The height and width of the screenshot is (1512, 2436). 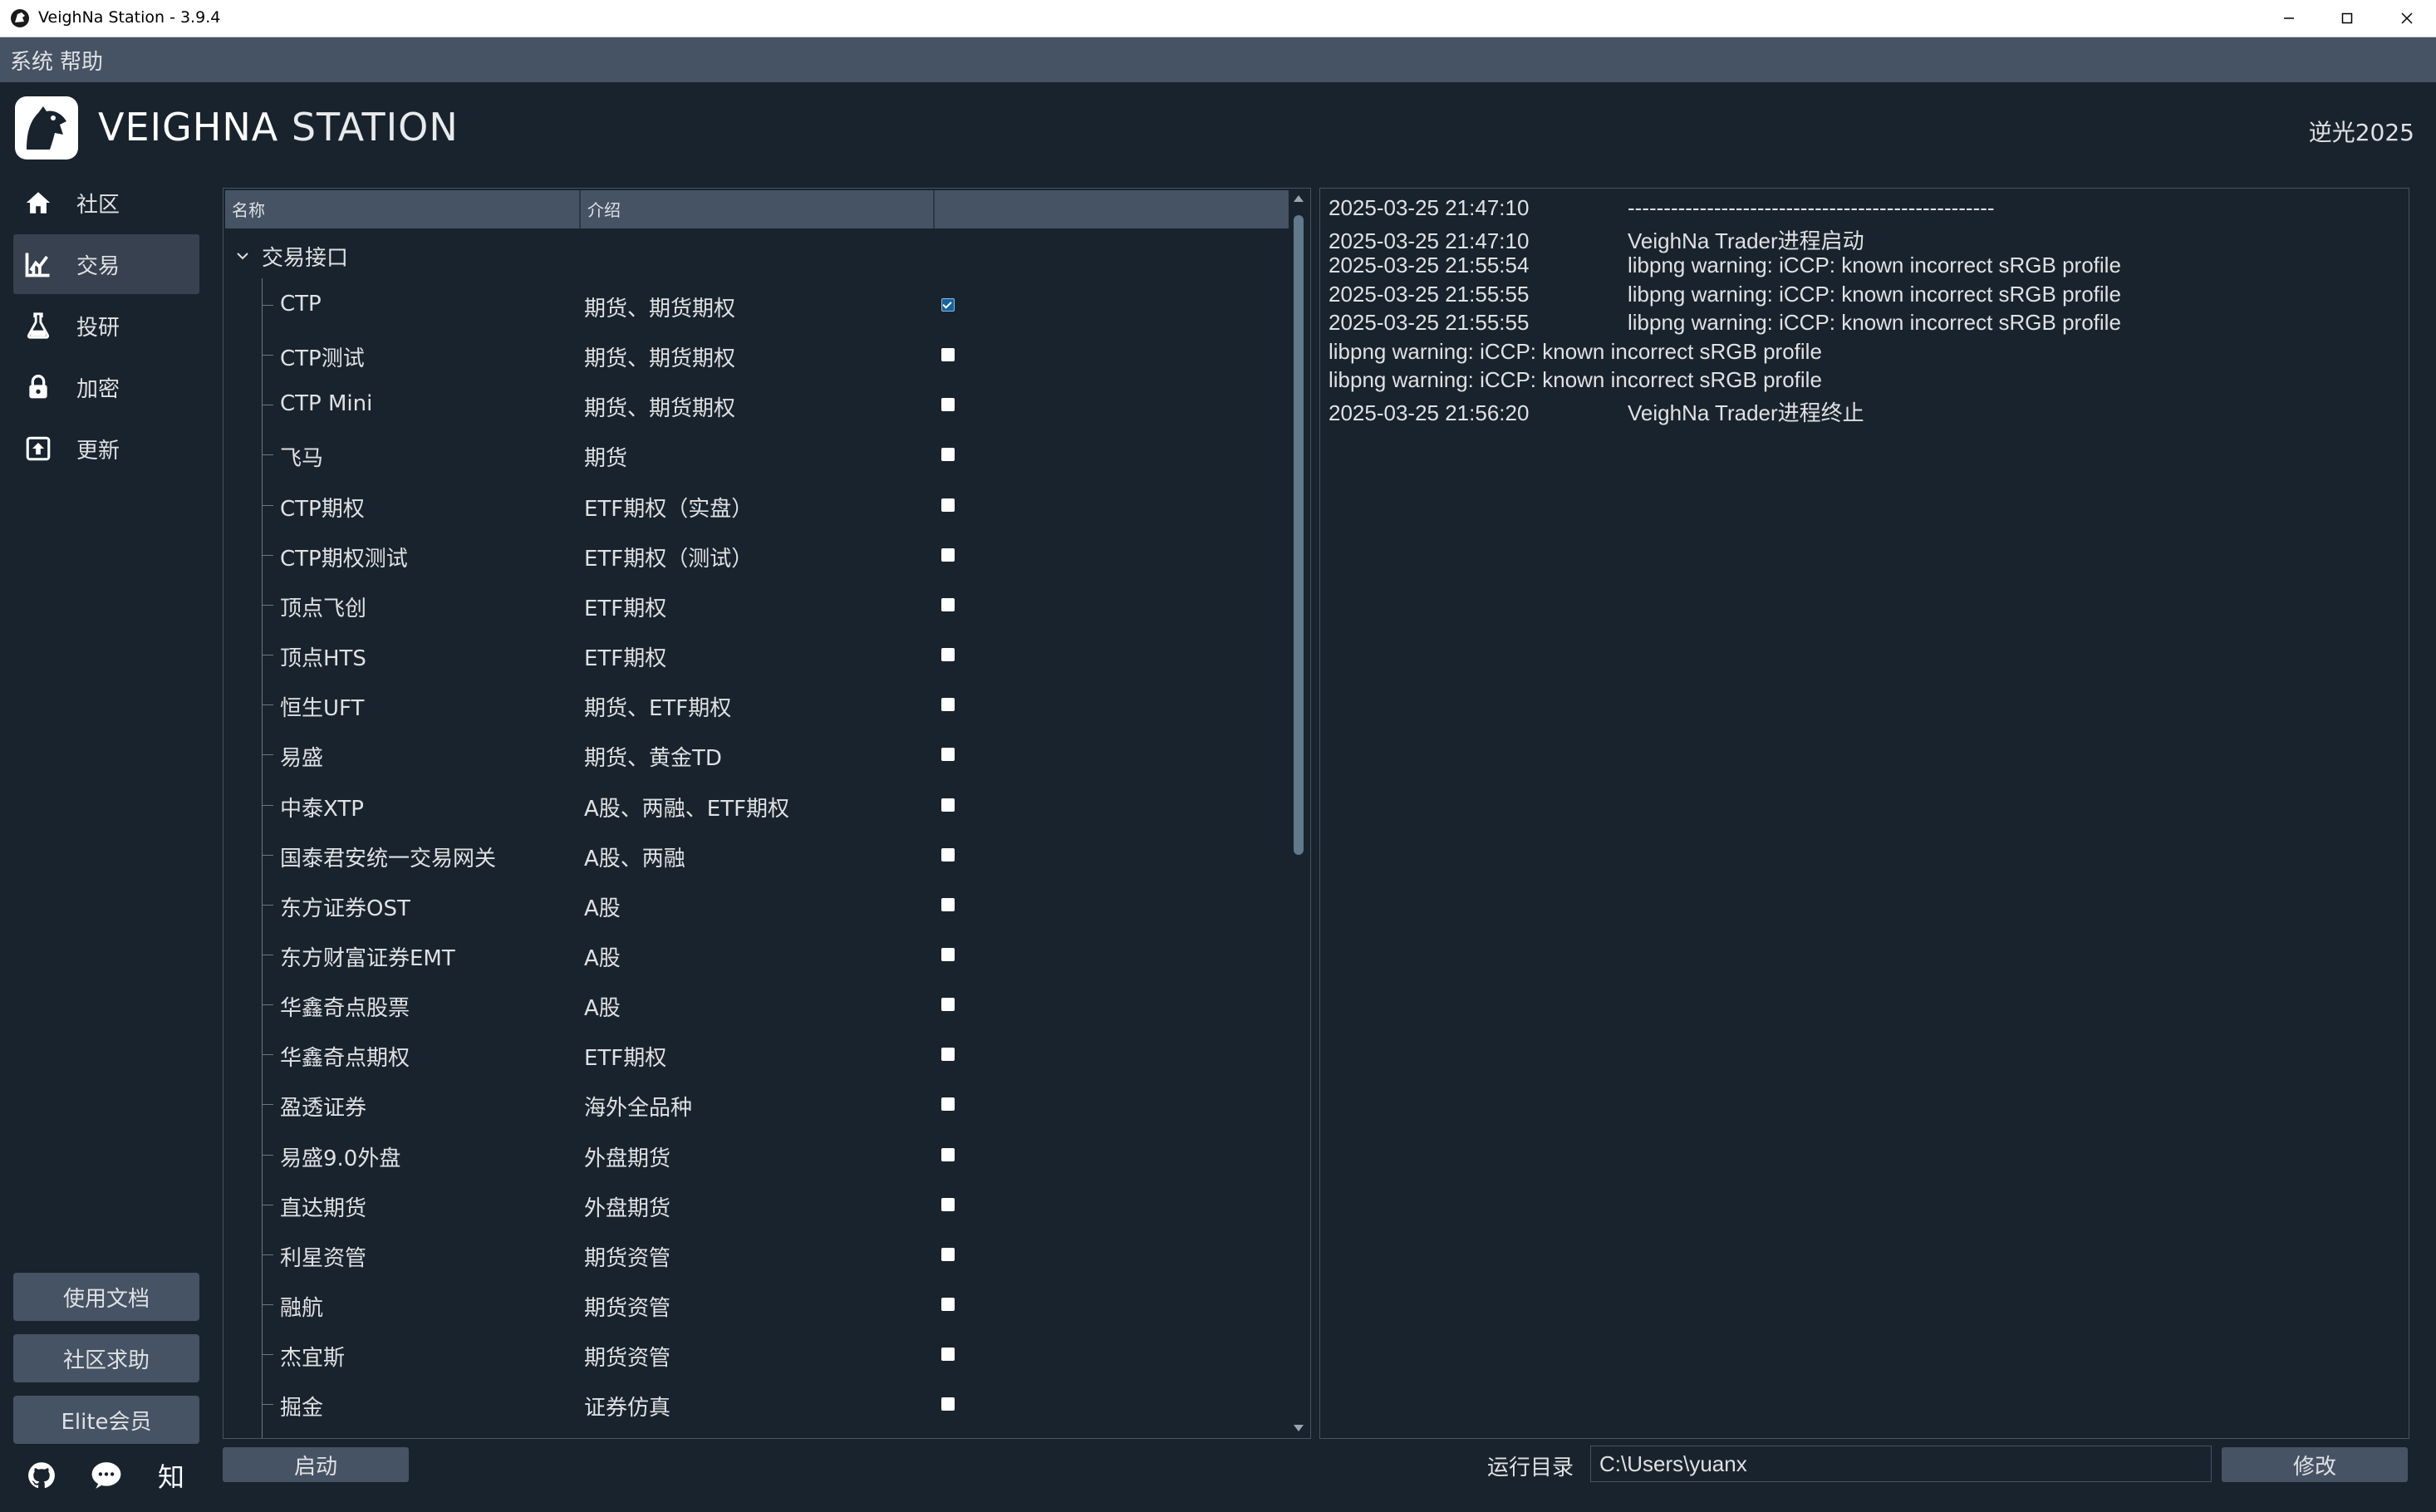 I want to click on app-row: 易盛 期货、黄金TD, so click(x=755, y=754).